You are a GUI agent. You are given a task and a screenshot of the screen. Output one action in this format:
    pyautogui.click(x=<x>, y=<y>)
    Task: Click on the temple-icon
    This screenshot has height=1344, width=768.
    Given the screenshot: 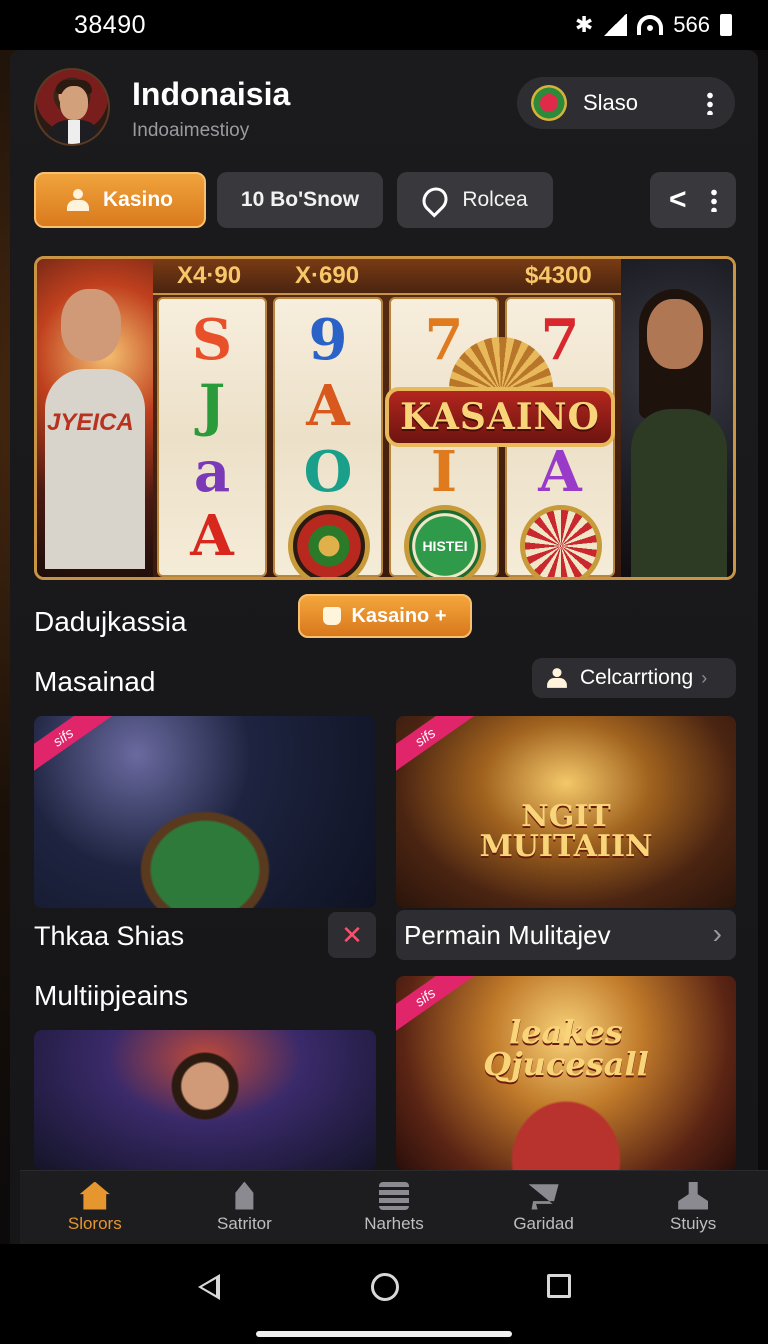 What is the action you would take?
    pyautogui.click(x=244, y=1195)
    